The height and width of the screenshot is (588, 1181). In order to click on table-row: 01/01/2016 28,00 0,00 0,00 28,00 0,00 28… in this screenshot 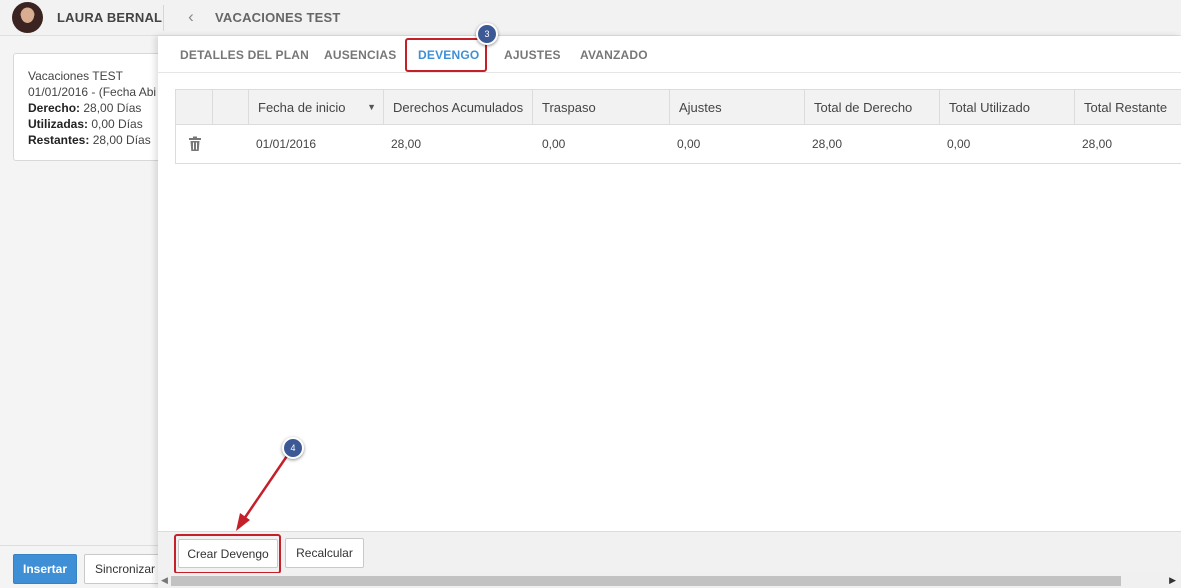, I will do `click(678, 144)`.